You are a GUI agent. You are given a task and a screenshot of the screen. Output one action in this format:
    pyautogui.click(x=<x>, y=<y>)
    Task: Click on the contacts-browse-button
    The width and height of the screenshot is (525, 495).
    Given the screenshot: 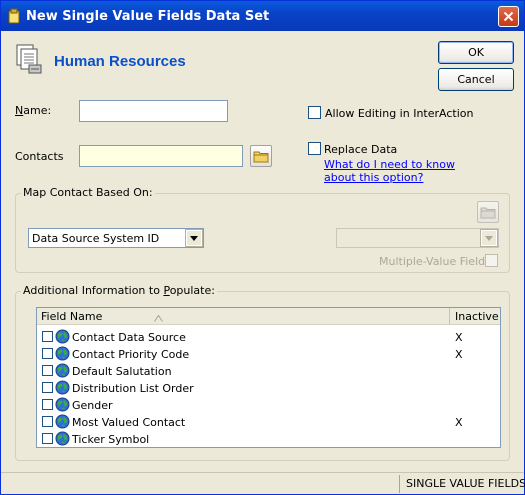 What is the action you would take?
    pyautogui.click(x=261, y=156)
    